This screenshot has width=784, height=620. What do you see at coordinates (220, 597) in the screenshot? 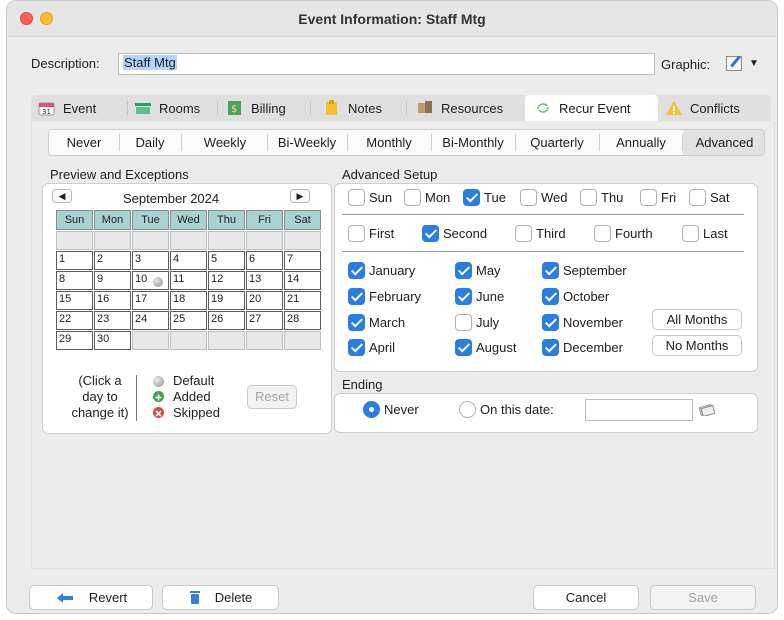
I see `delete-button: Delete` at bounding box center [220, 597].